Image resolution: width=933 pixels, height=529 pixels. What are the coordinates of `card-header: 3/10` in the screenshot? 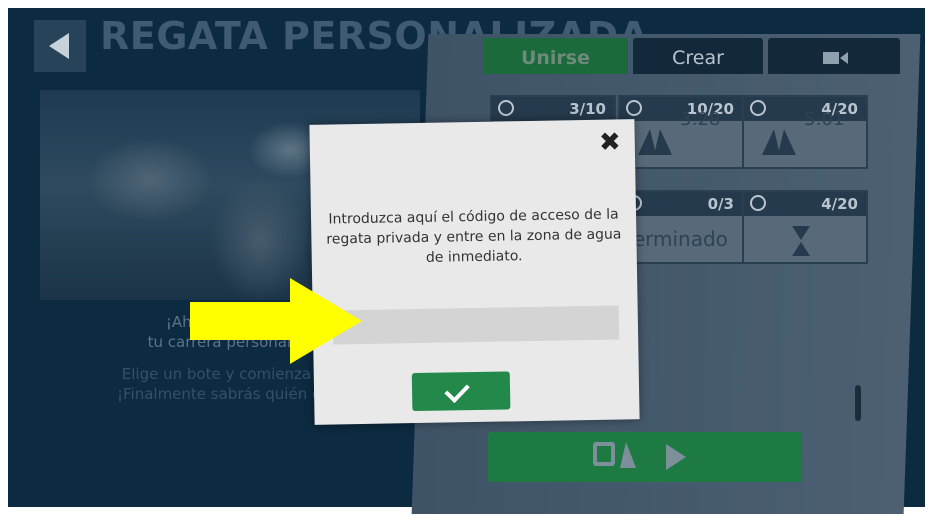 It's located at (553, 109).